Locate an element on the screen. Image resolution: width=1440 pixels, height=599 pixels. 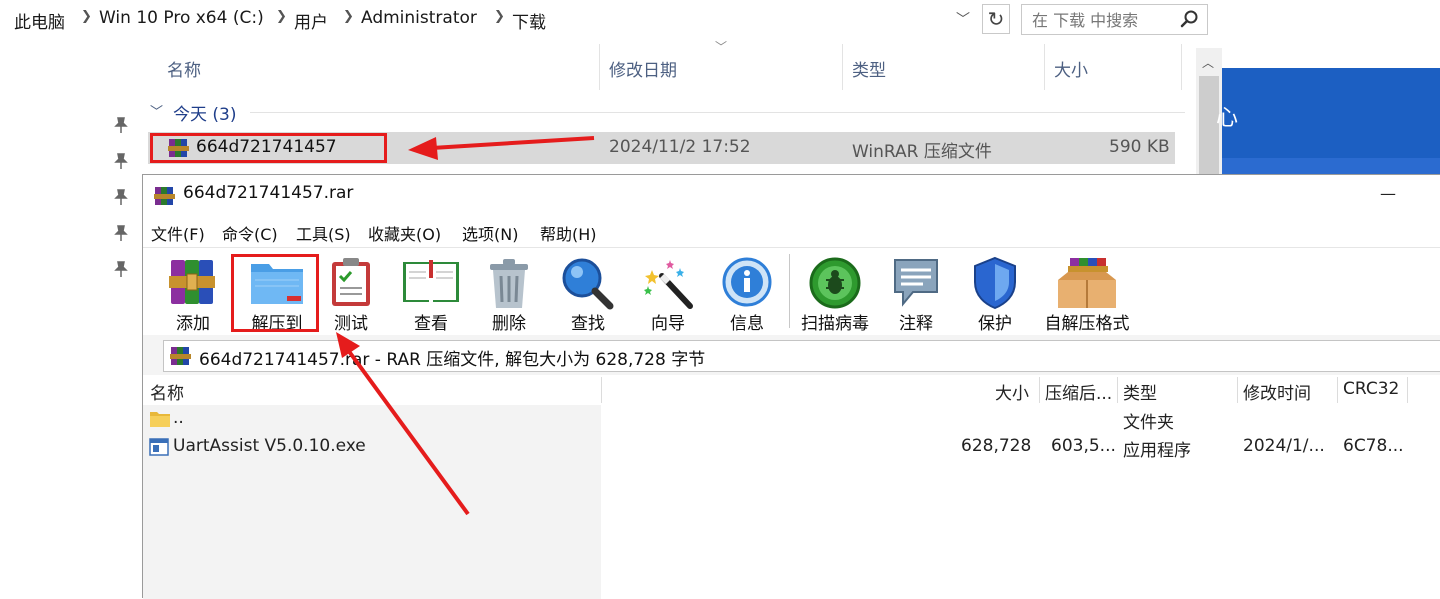
toolbar-separator is located at coordinates (789, 291).